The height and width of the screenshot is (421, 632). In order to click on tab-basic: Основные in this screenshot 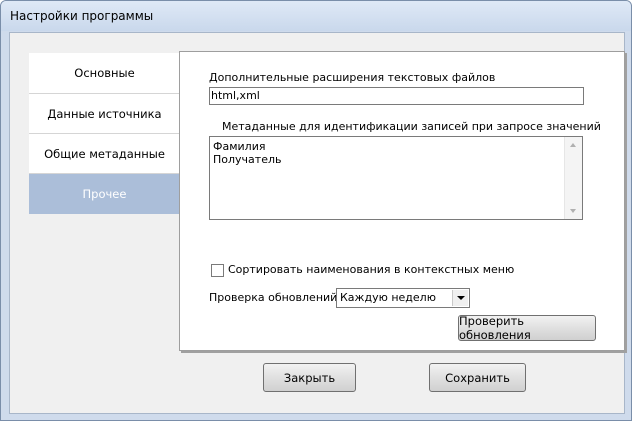, I will do `click(104, 73)`.